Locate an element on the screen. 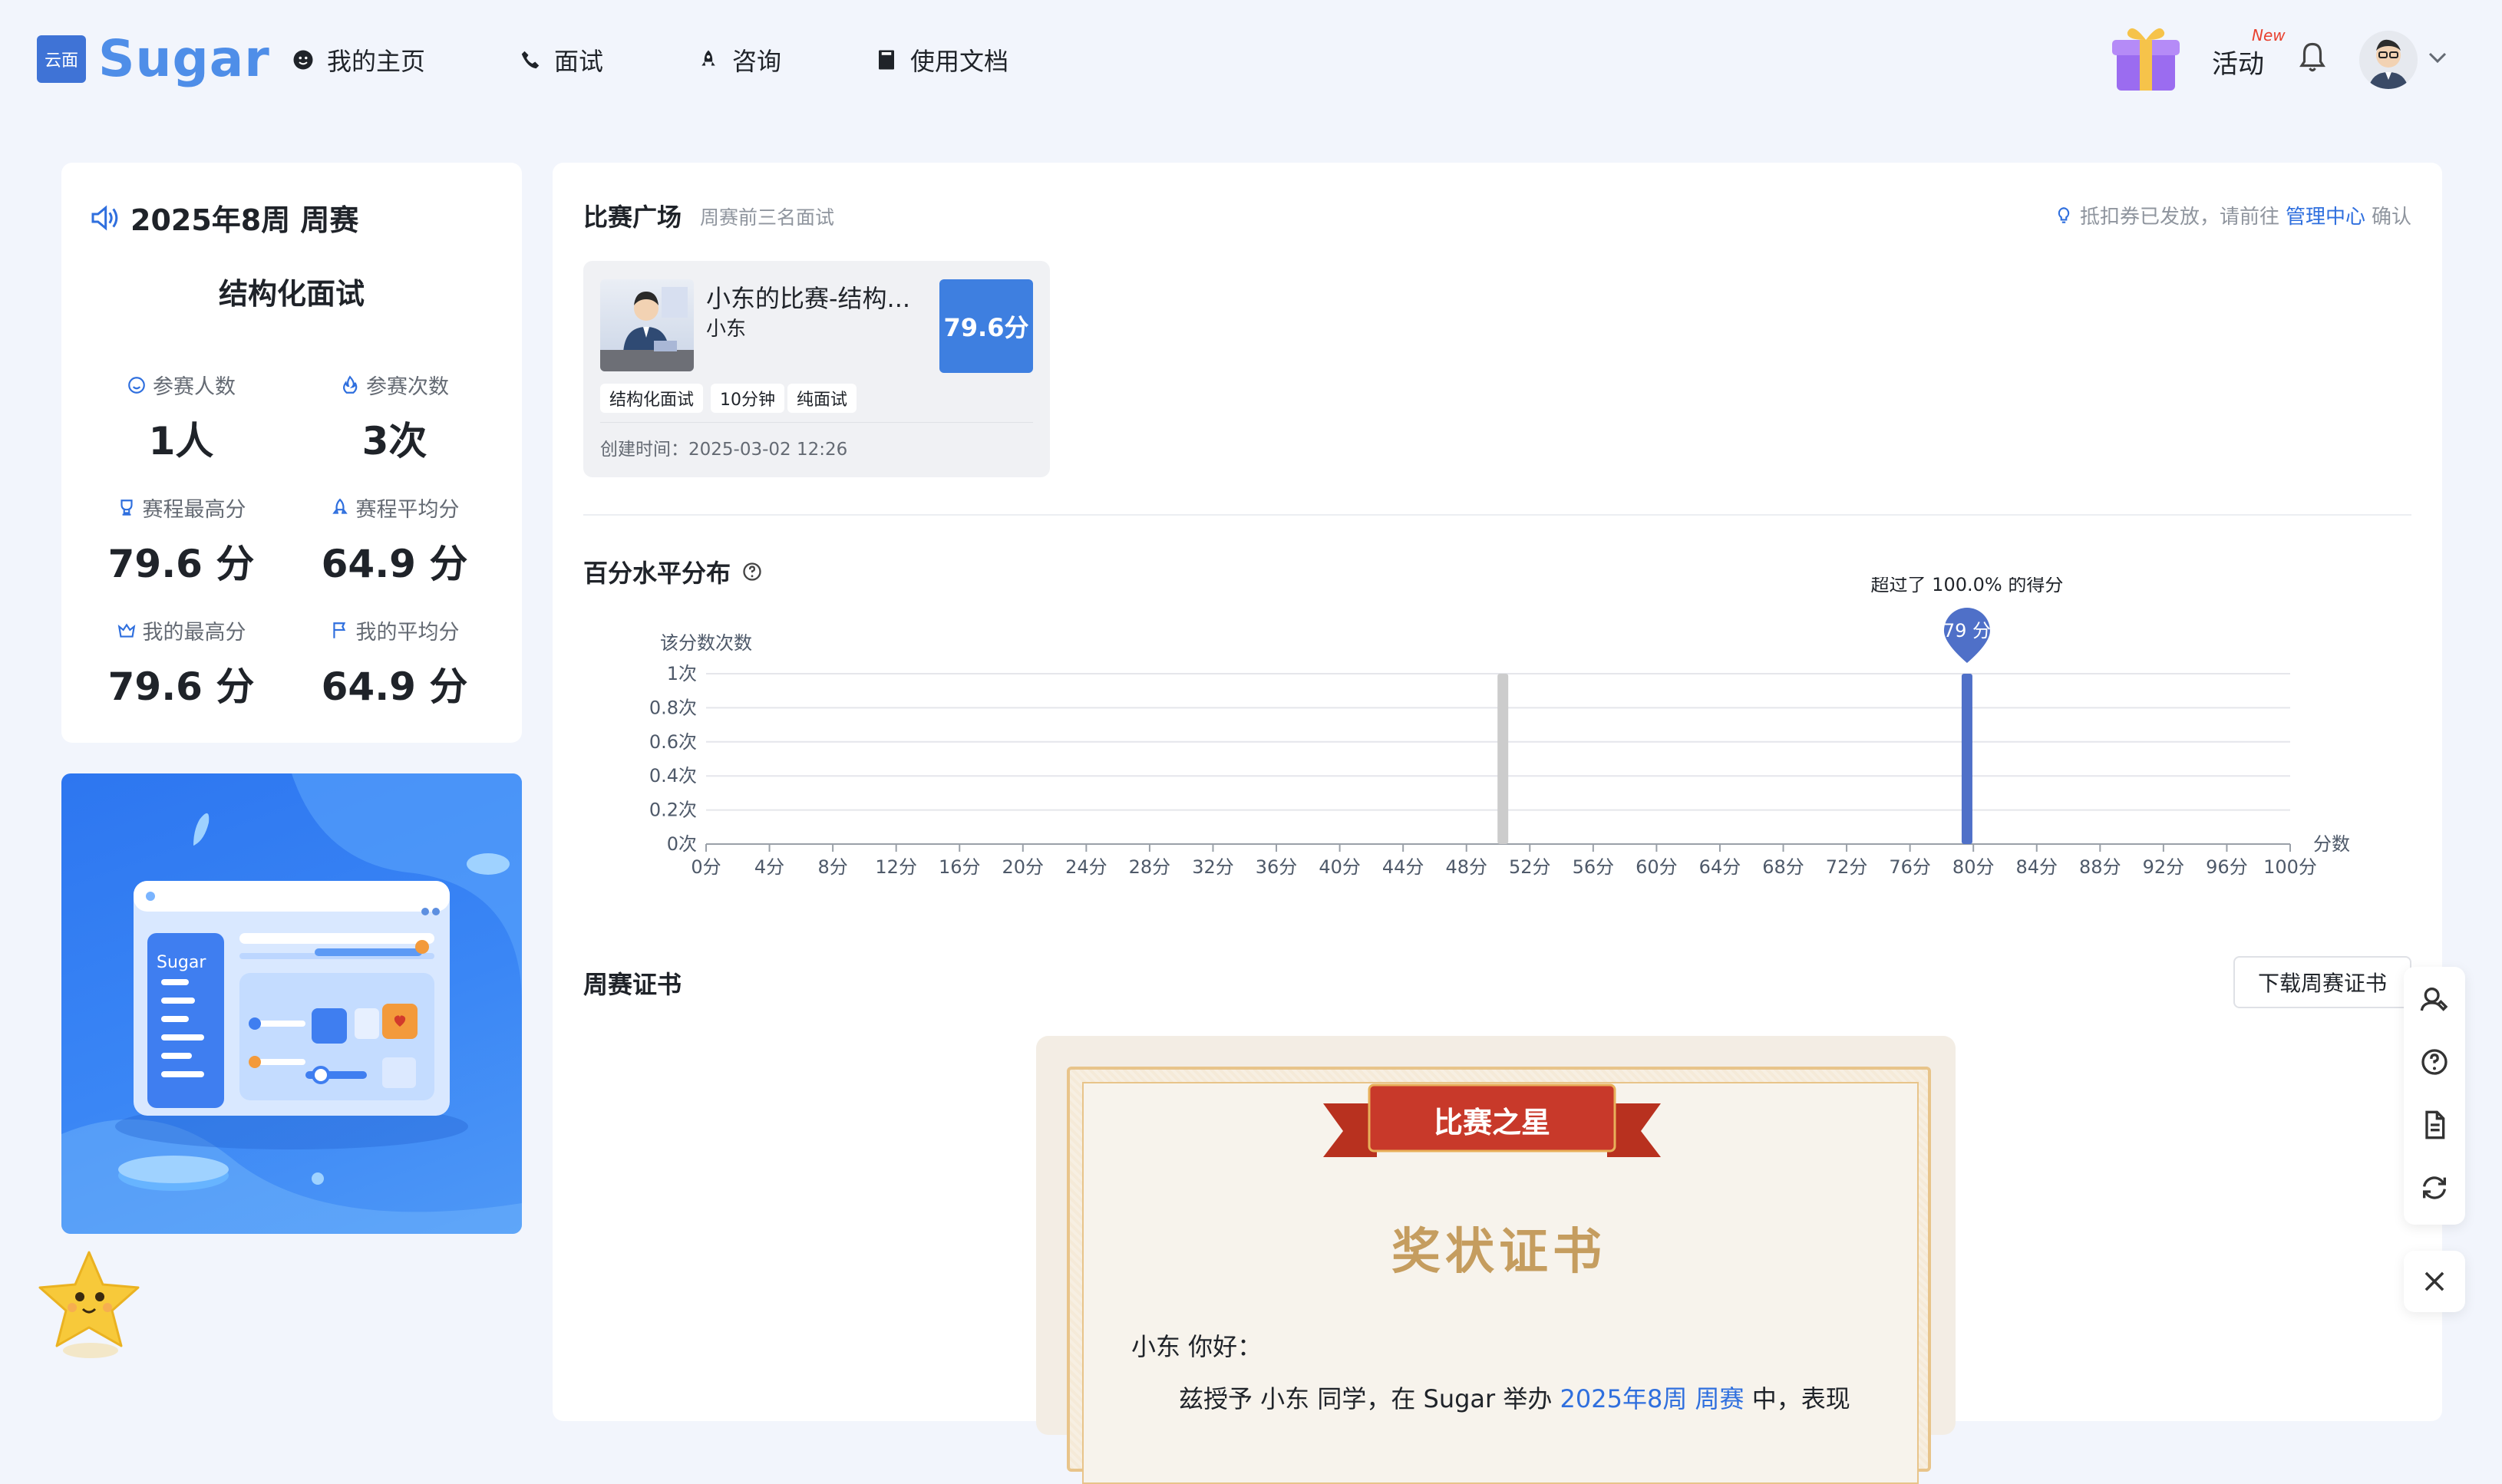 This screenshot has height=1484, width=2502. notice-tail: 确认 is located at coordinates (2391, 218).